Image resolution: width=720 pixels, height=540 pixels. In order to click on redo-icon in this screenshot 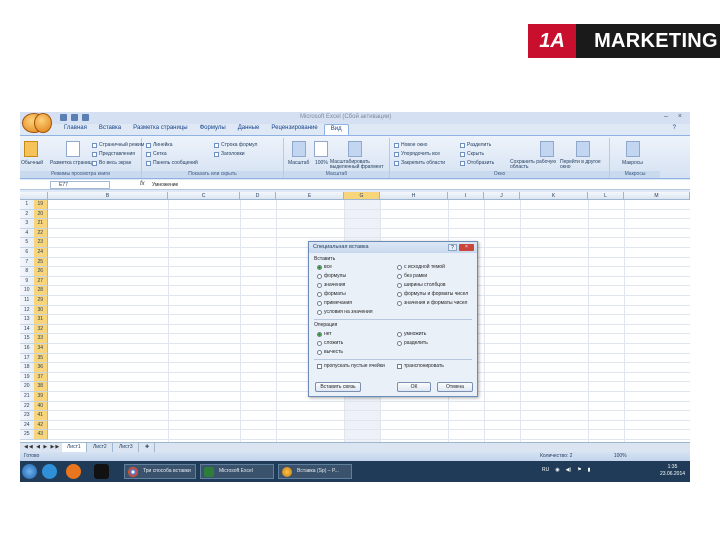, I will do `click(85, 117)`.